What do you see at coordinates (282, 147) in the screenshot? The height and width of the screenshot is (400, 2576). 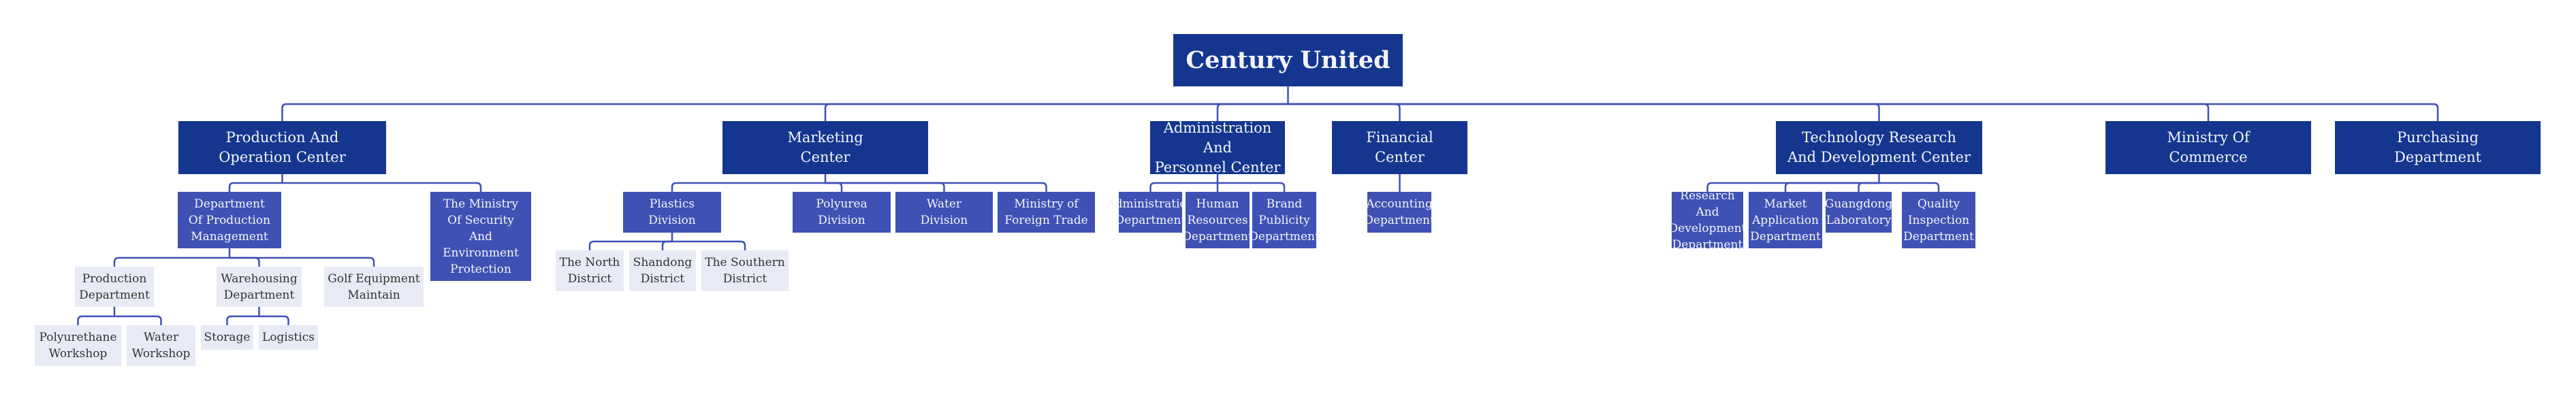 I see `node-production-operation-center: Production And Operation Center` at bounding box center [282, 147].